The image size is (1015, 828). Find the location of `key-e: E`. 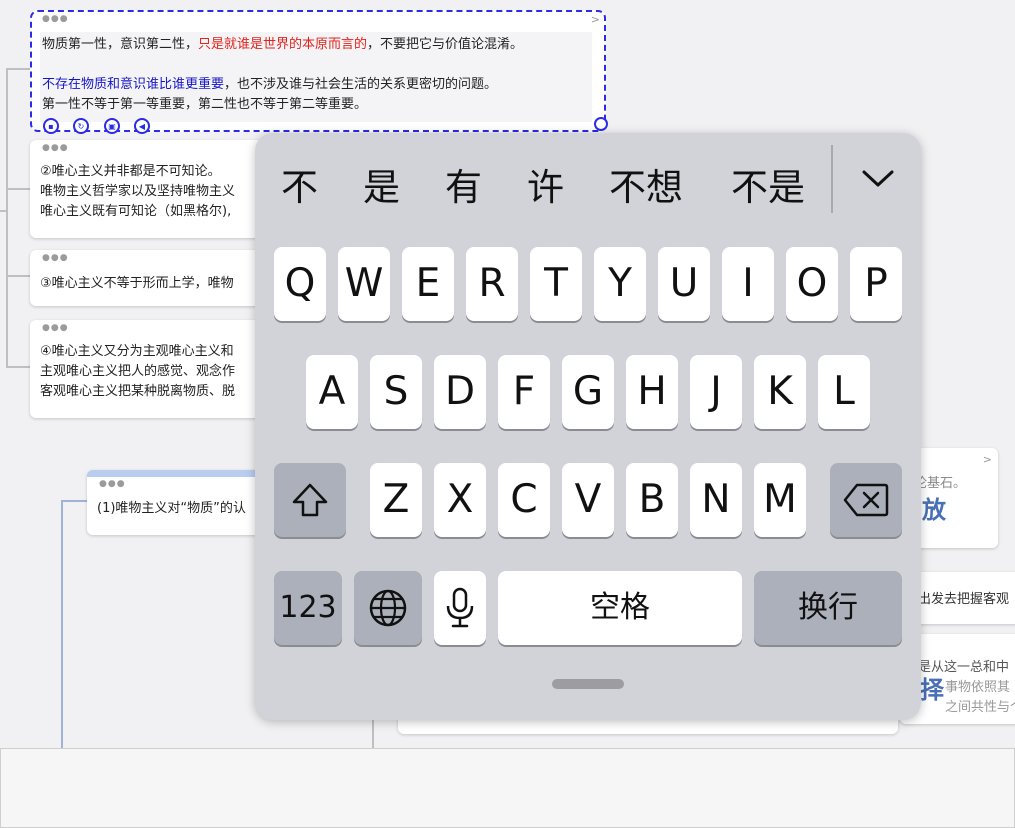

key-e: E is located at coordinates (428, 284).